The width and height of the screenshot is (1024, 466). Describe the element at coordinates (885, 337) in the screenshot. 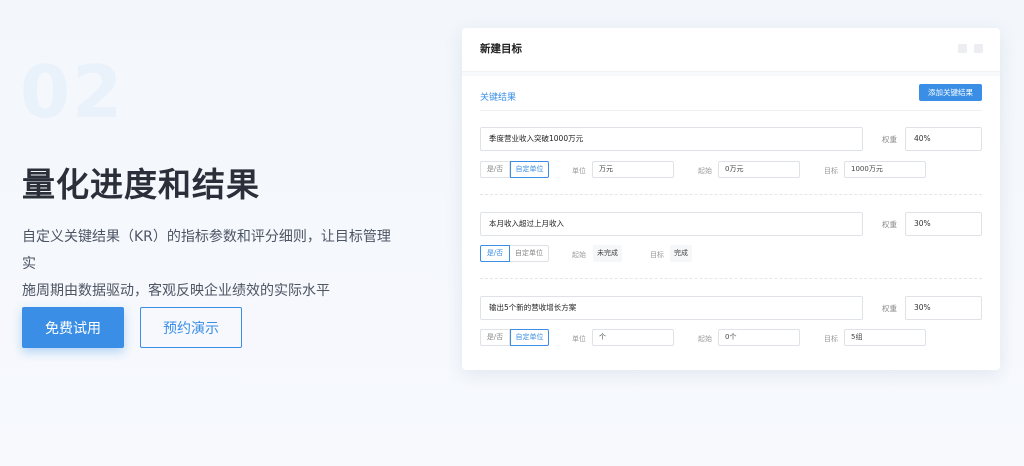

I see `target-input: 5组` at that location.